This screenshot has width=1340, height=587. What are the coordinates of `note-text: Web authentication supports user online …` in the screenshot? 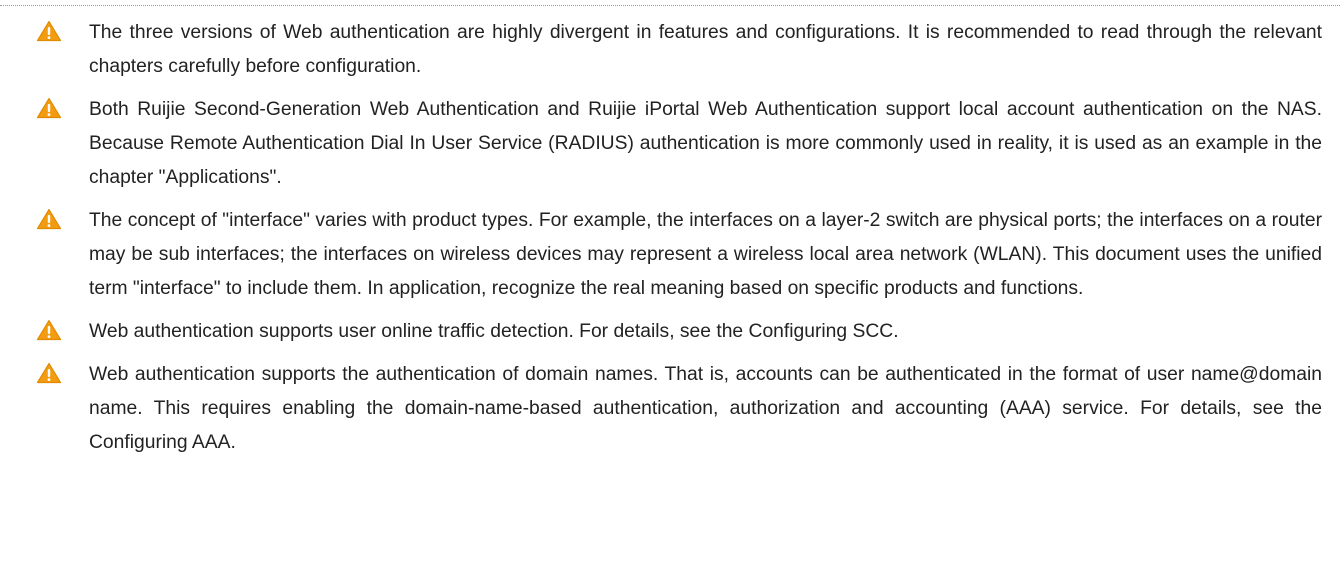 It's located at (494, 331).